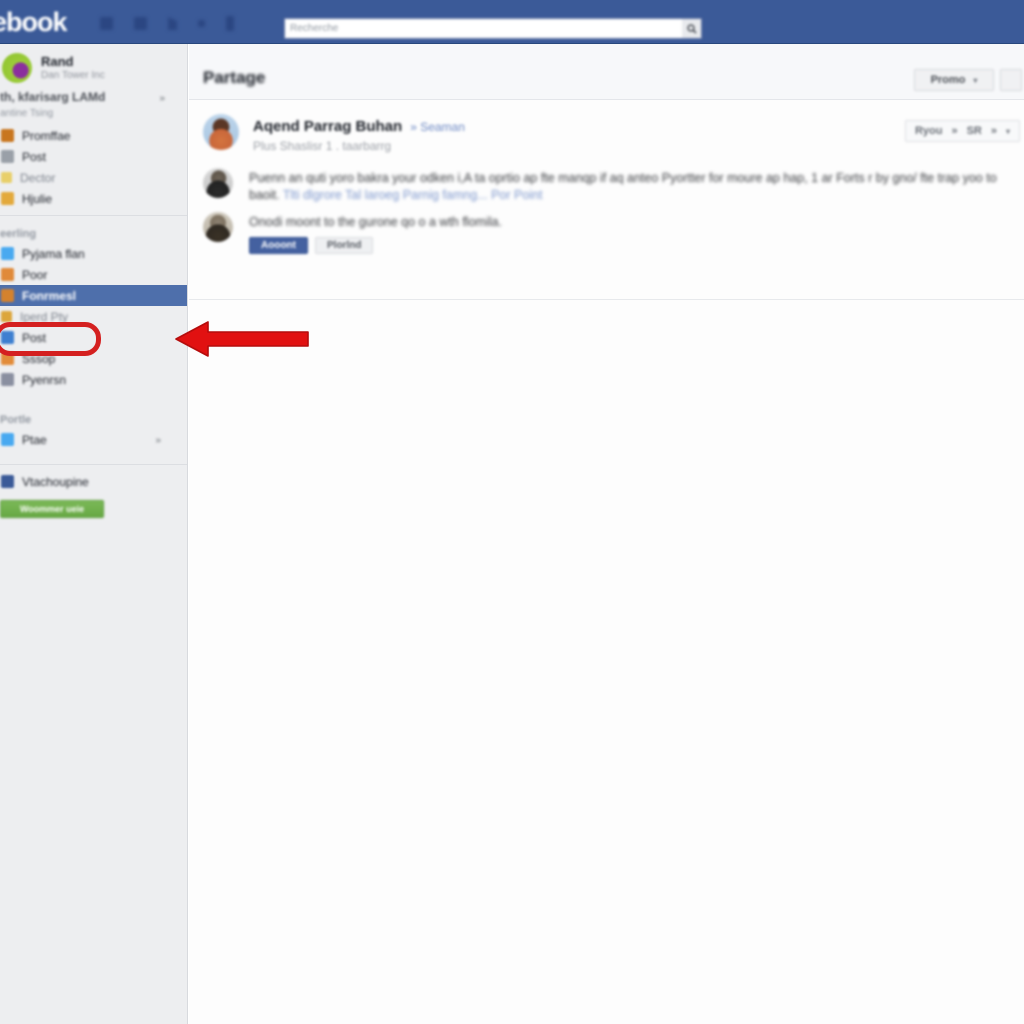 The width and height of the screenshot is (1024, 1024). What do you see at coordinates (93, 177) in the screenshot?
I see `sidebar-item-dector: Dector` at bounding box center [93, 177].